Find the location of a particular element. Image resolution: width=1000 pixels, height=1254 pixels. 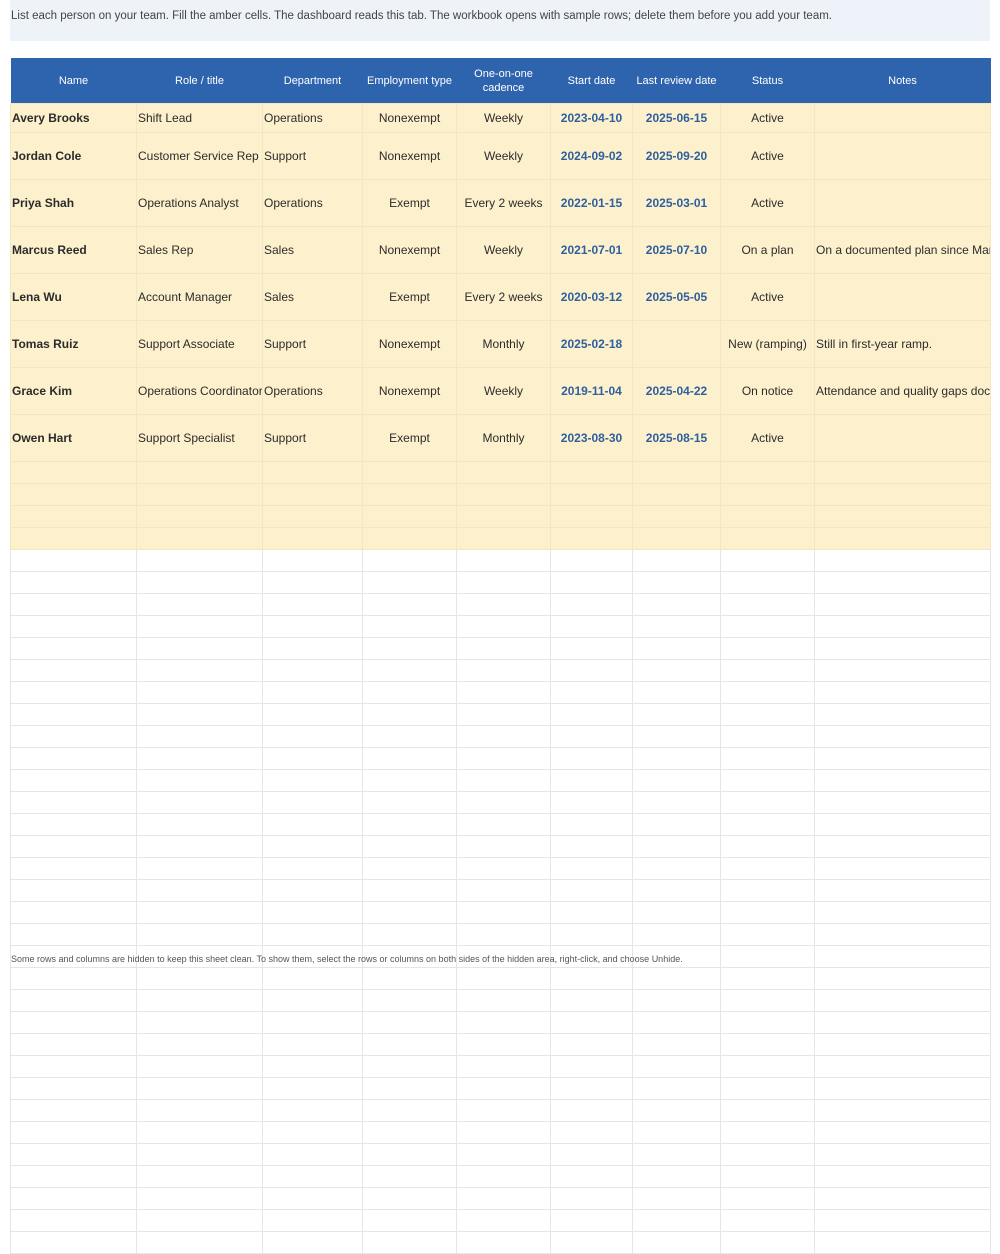

cell-employment-type: Exempt is located at coordinates (409, 203).